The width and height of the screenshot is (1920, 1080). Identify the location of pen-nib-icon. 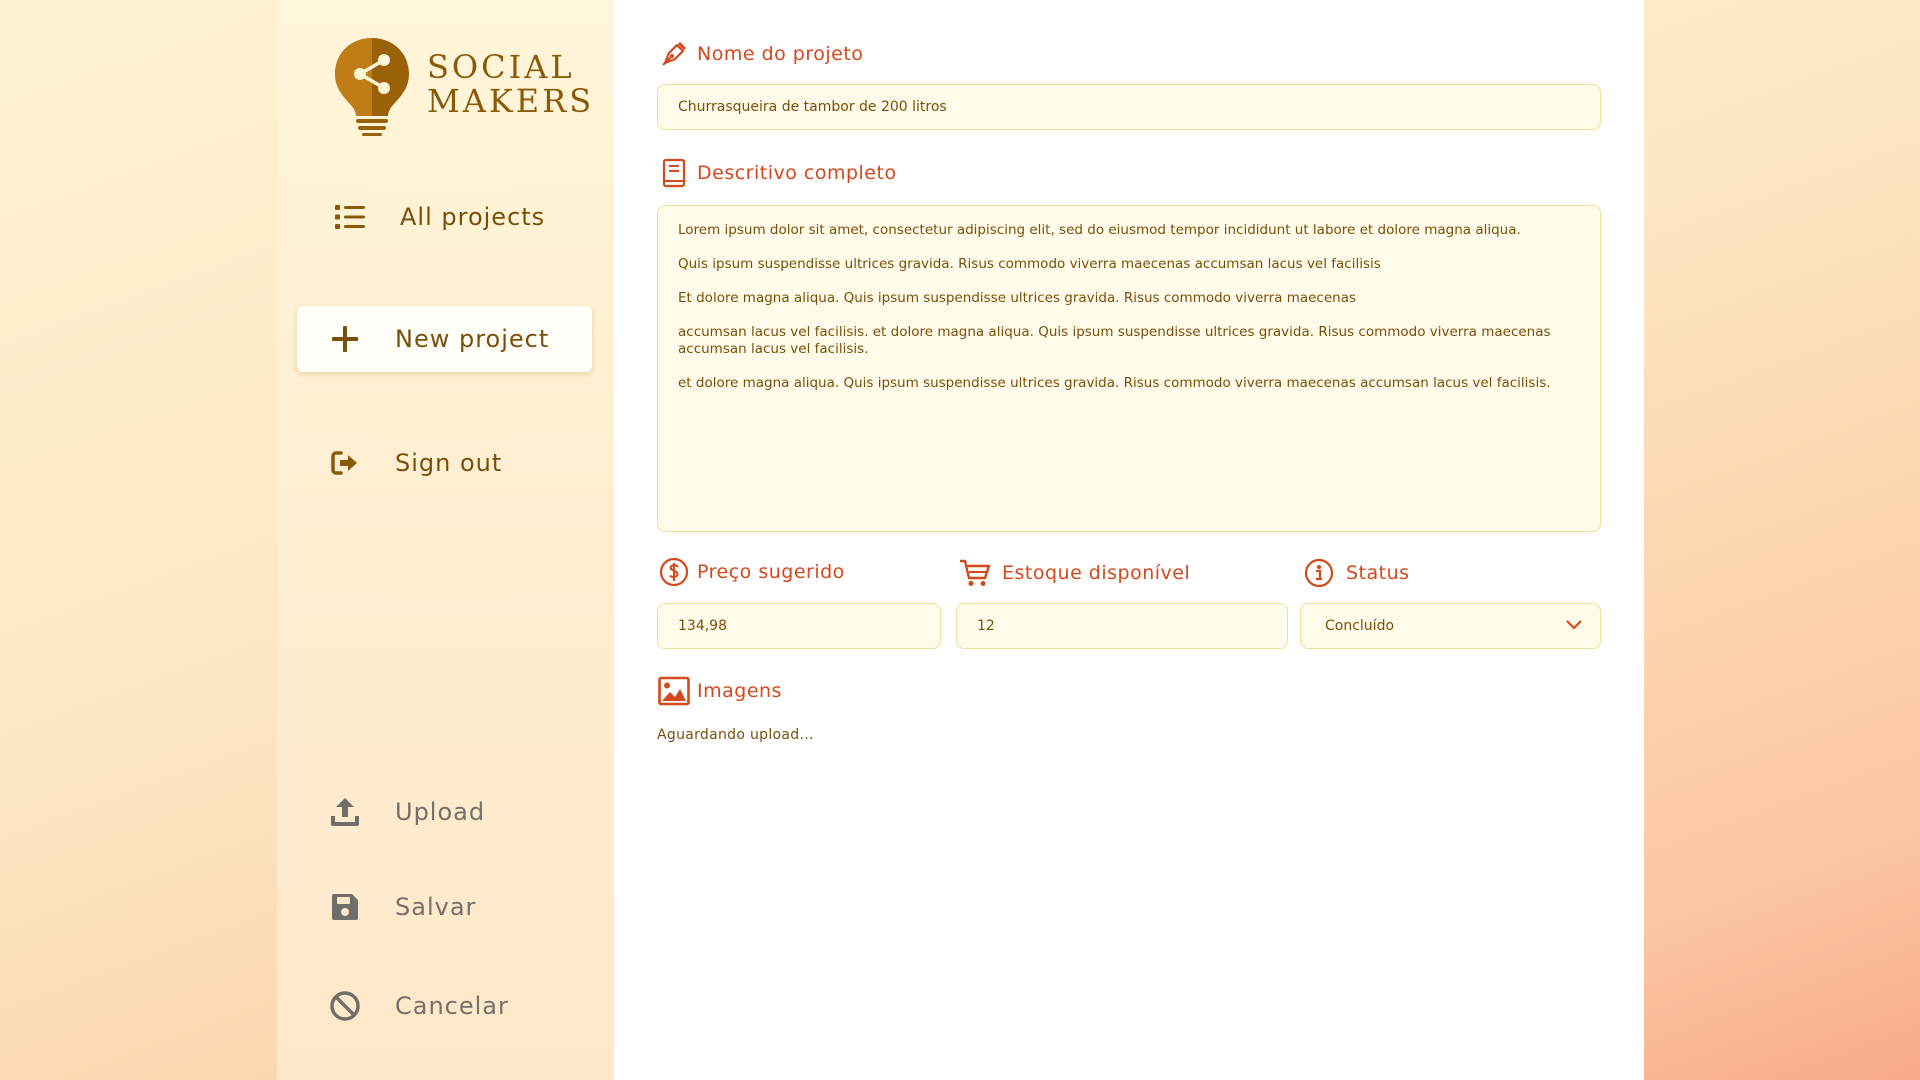
(674, 54).